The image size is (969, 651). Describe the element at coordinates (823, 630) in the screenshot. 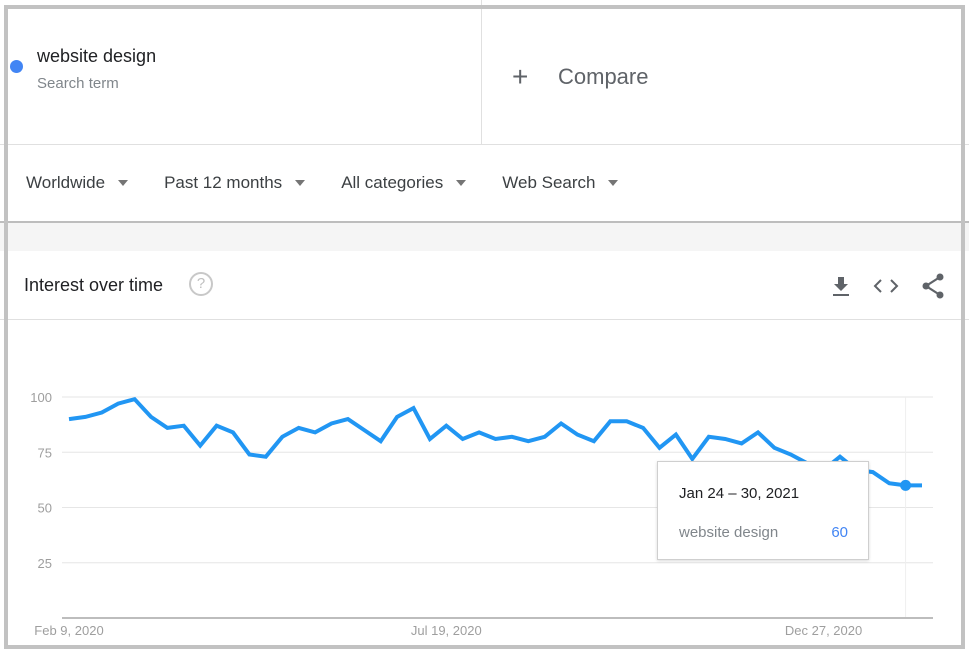

I see `x-tick-label: Dec 27, 2020` at that location.